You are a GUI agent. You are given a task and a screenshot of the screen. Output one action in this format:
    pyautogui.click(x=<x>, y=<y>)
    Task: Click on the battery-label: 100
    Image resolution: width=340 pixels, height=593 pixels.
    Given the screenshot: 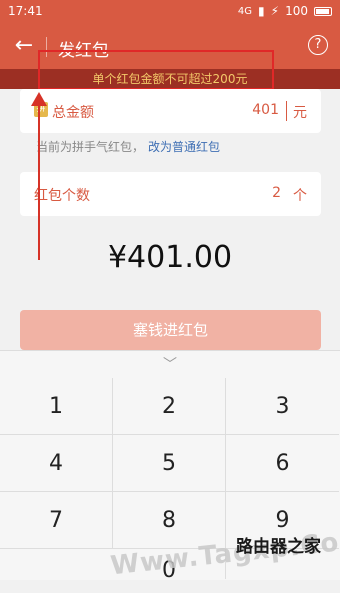 What is the action you would take?
    pyautogui.click(x=296, y=11)
    